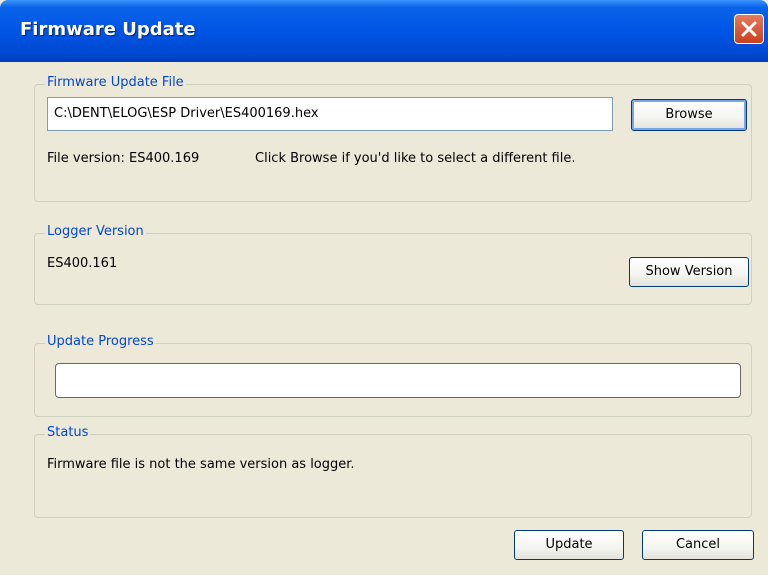  What do you see at coordinates (689, 115) in the screenshot?
I see `browse-button: Browse` at bounding box center [689, 115].